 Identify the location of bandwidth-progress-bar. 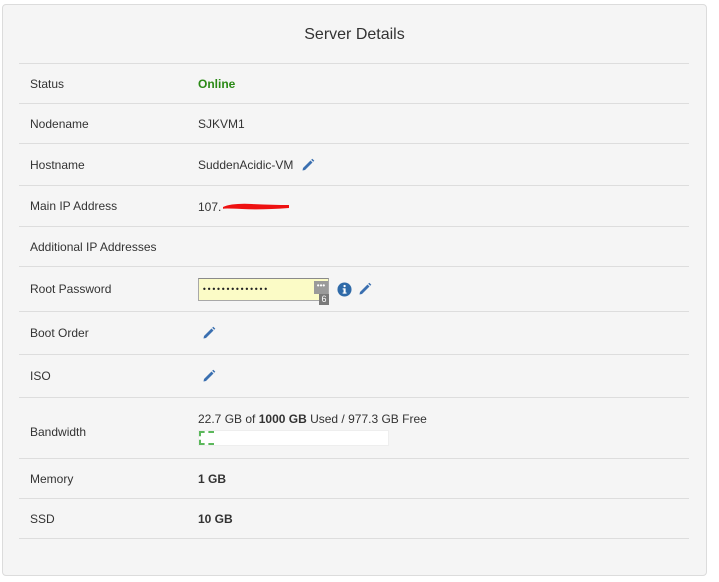
(293, 438).